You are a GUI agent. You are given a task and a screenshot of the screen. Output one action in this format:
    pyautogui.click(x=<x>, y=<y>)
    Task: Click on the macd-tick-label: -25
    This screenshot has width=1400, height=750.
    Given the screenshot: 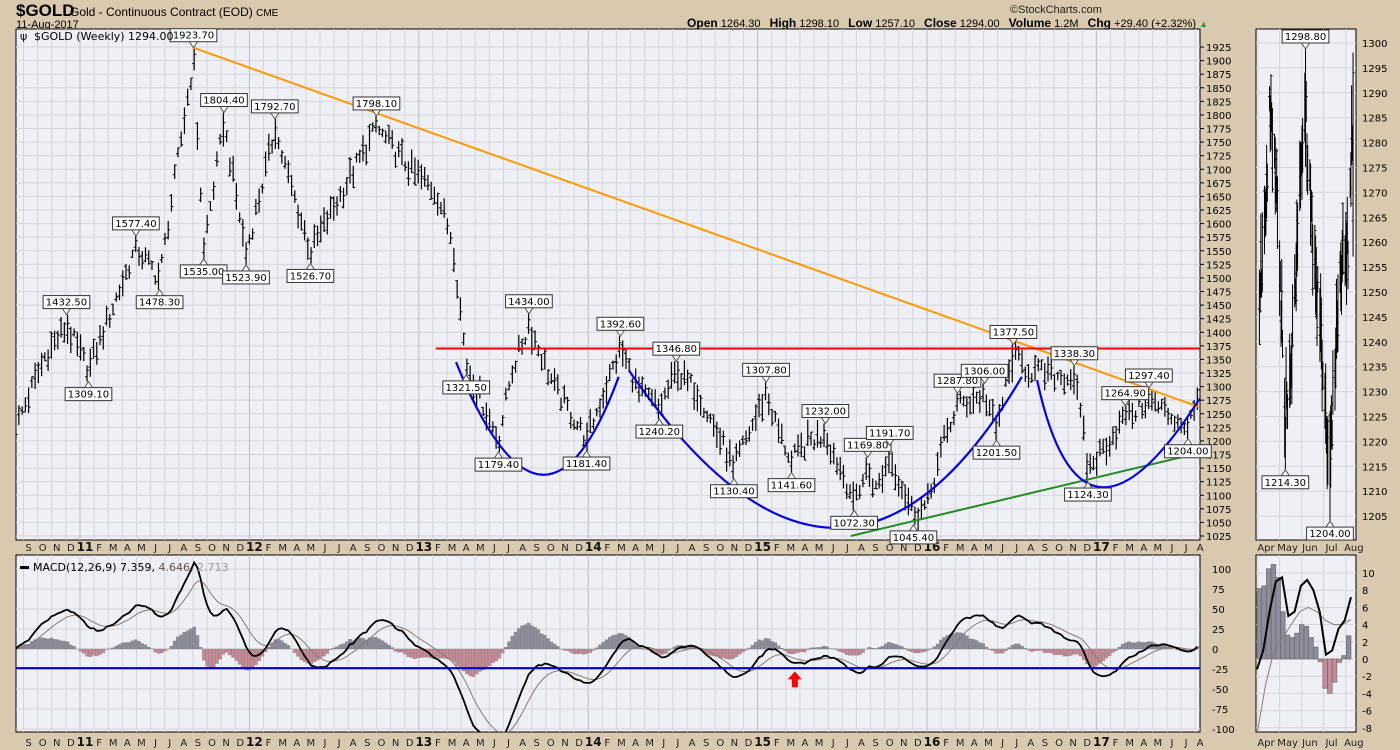 What is the action you would take?
    pyautogui.click(x=1220, y=670)
    